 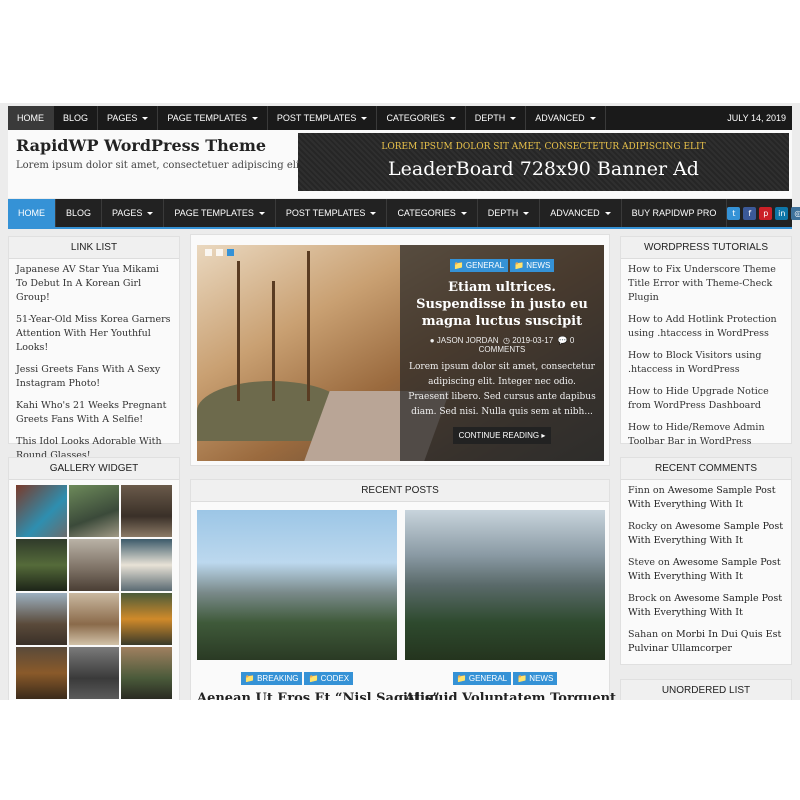 I want to click on topnav-blog-label: BLOG, so click(x=76, y=118).